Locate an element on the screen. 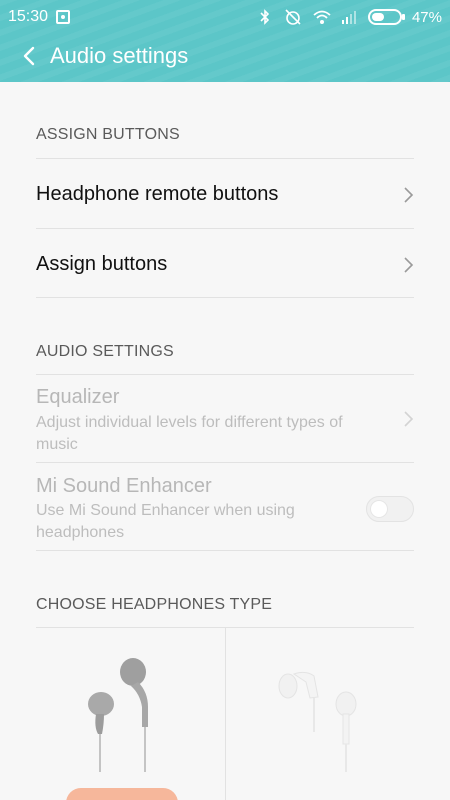 This screenshot has height=800, width=450. row-label: Headphone remote buttons is located at coordinates (157, 194).